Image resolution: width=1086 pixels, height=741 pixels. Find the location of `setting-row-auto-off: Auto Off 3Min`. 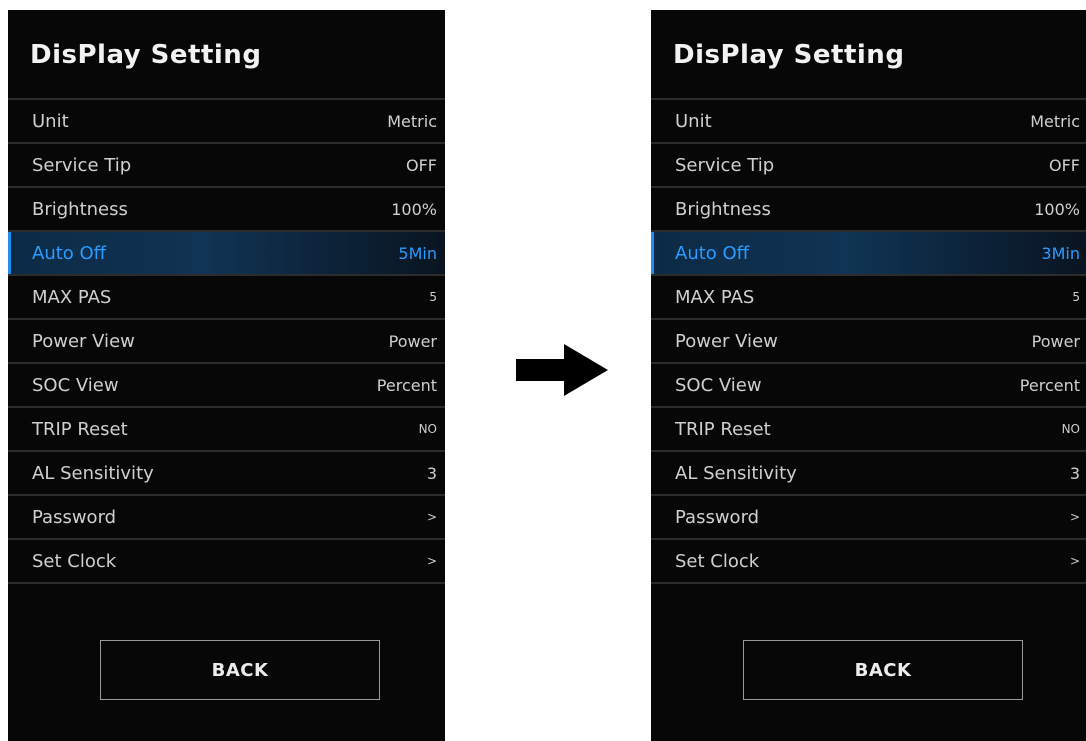

setting-row-auto-off: Auto Off 3Min is located at coordinates (868, 254).